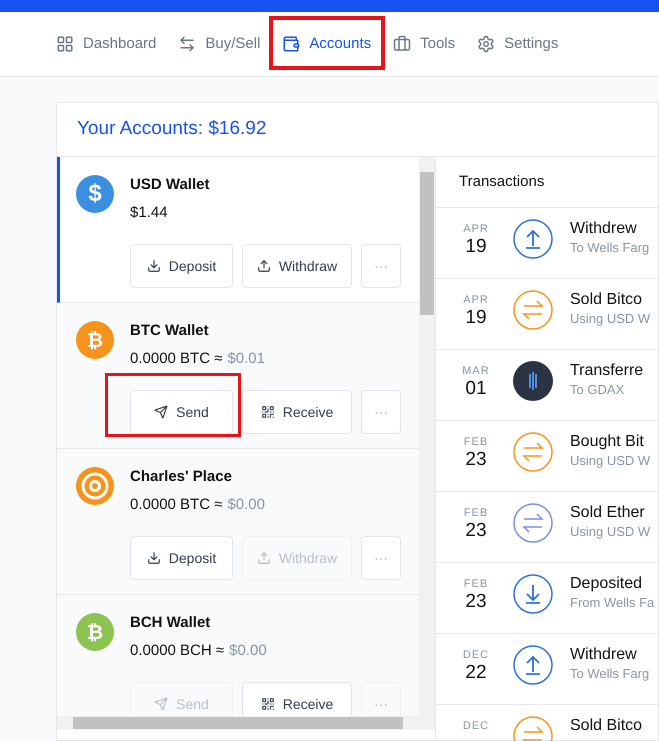 Image resolution: width=659 pixels, height=741 pixels. Describe the element at coordinates (612, 603) in the screenshot. I see `transaction-subtitle: From Wells Fa` at that location.